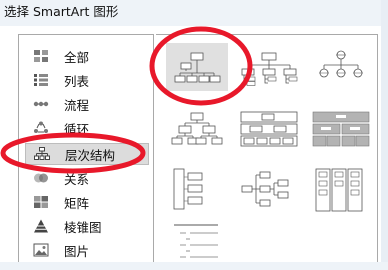  I want to click on layout-labeled-hierarchy, so click(269, 131).